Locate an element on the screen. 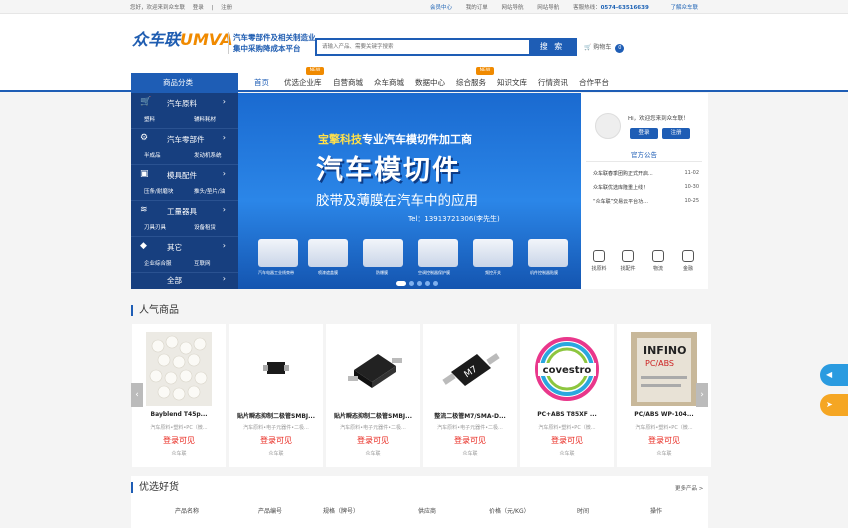 Image resolution: width=848 pixels, height=528 pixels. product-image-diode is located at coordinates (373, 369).